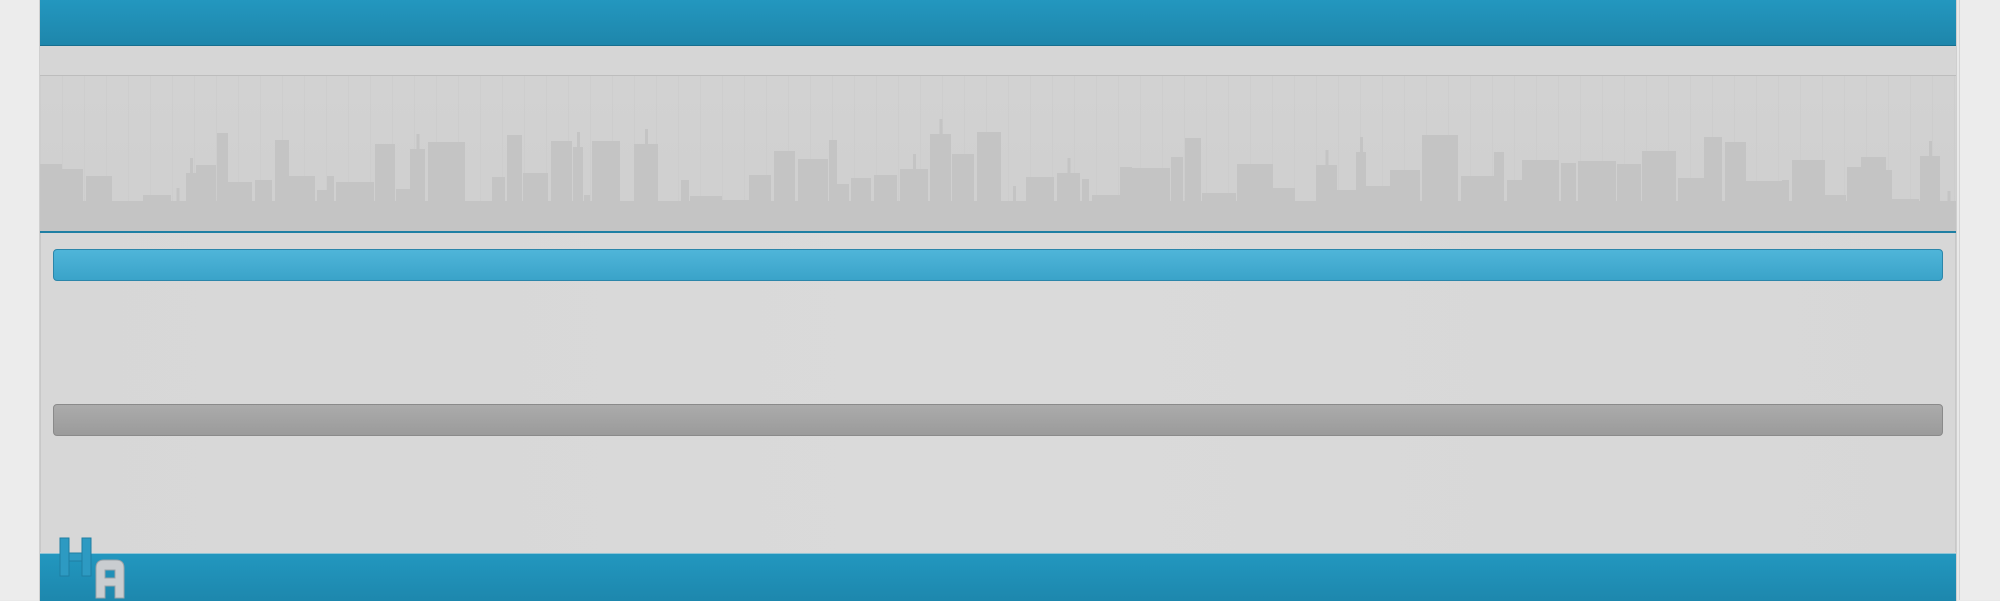  What do you see at coordinates (998, 23) in the screenshot?
I see `top-header-bar` at bounding box center [998, 23].